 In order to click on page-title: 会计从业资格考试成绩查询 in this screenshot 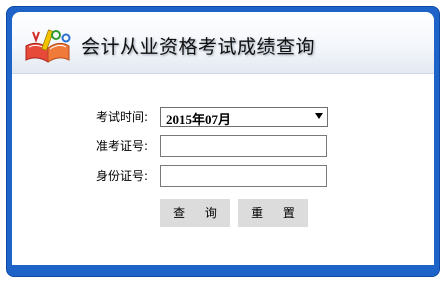, I will do `click(198, 47)`.